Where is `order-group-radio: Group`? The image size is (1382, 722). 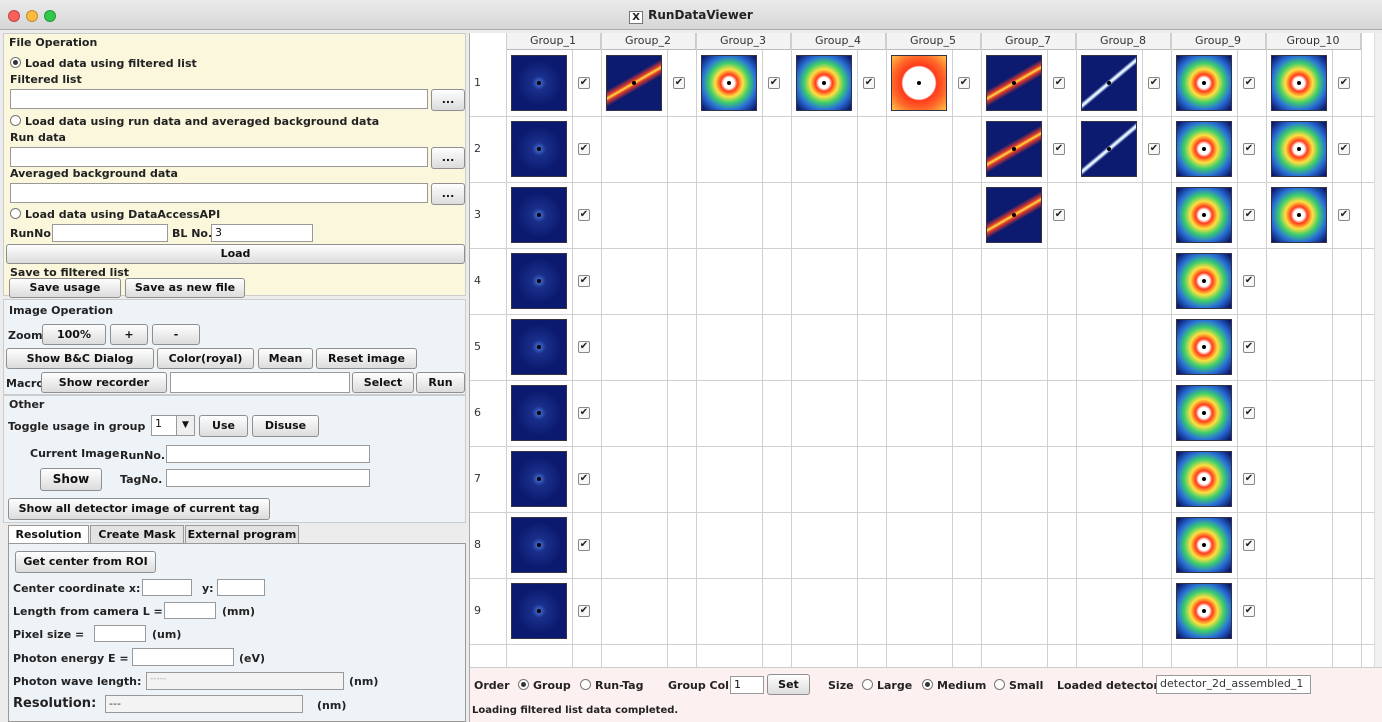
order-group-radio: Group is located at coordinates (544, 685).